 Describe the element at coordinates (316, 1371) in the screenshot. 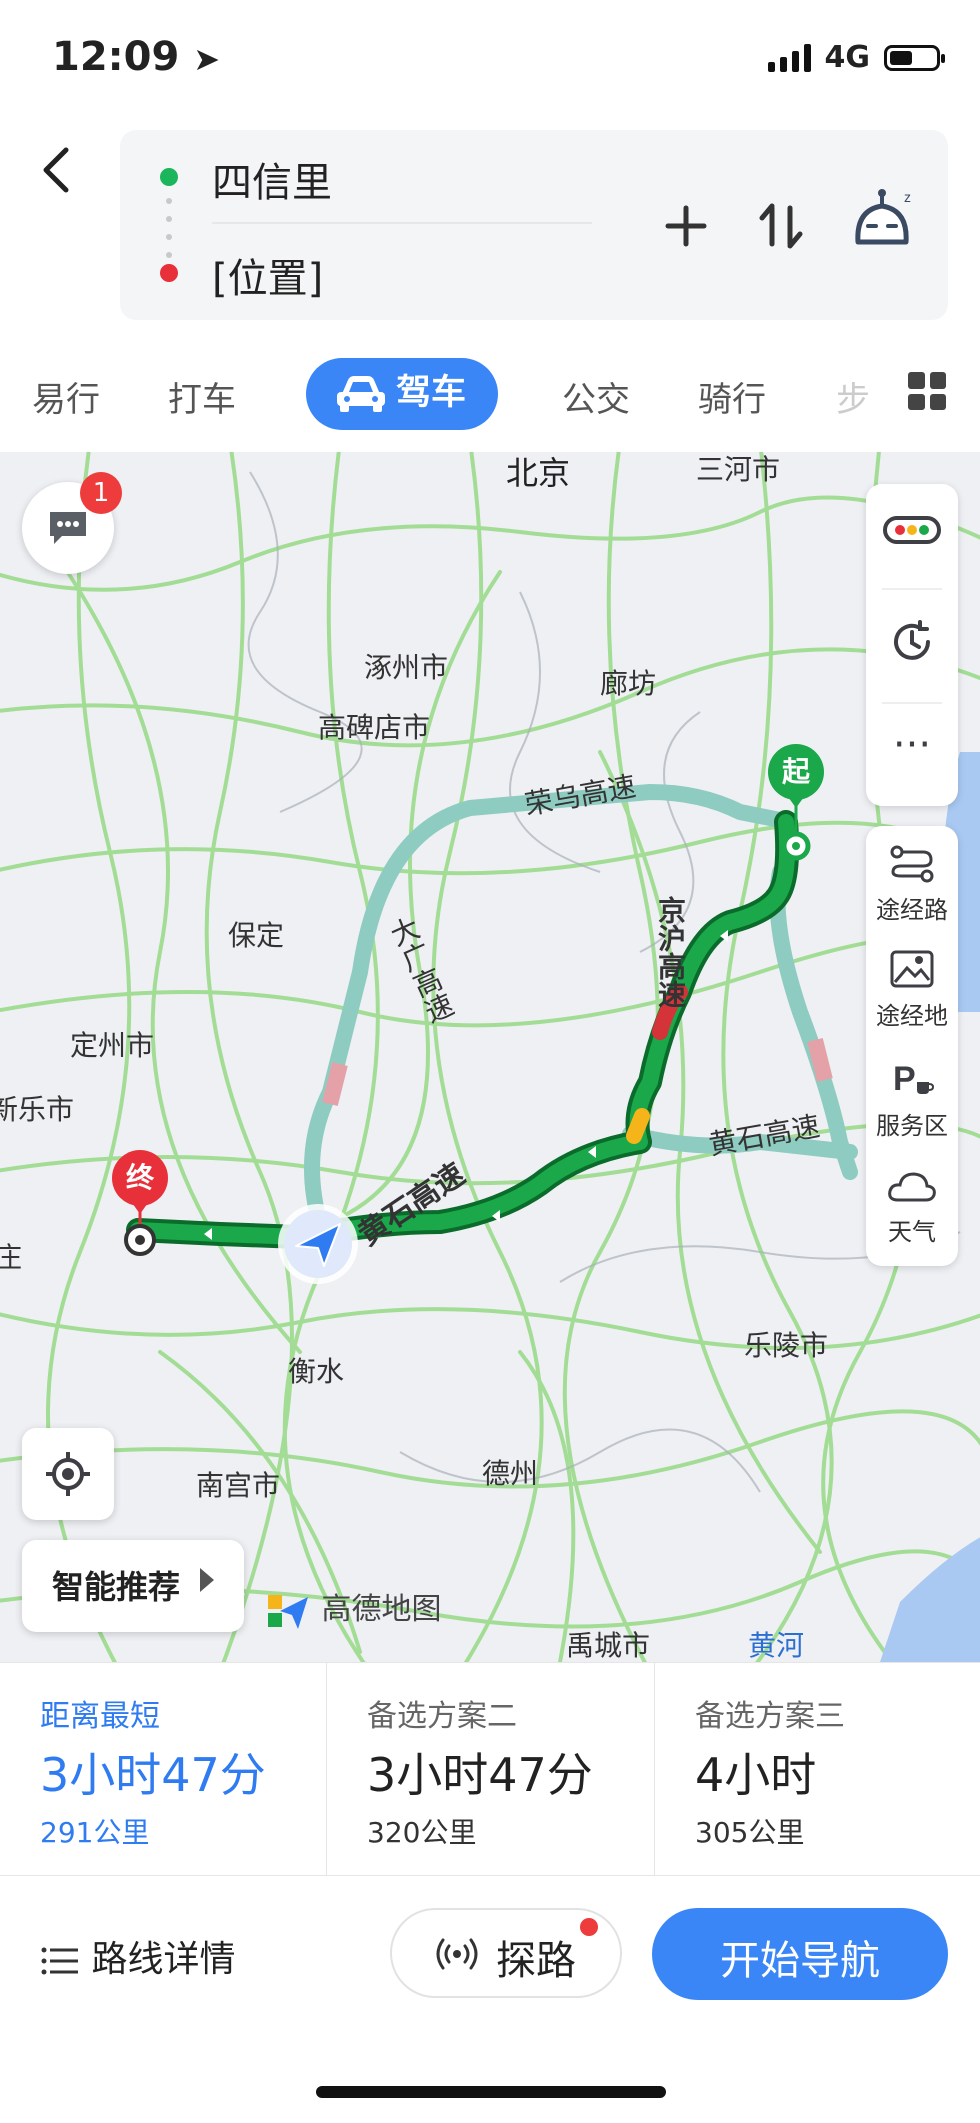

I see `city-label: 衡水` at that location.